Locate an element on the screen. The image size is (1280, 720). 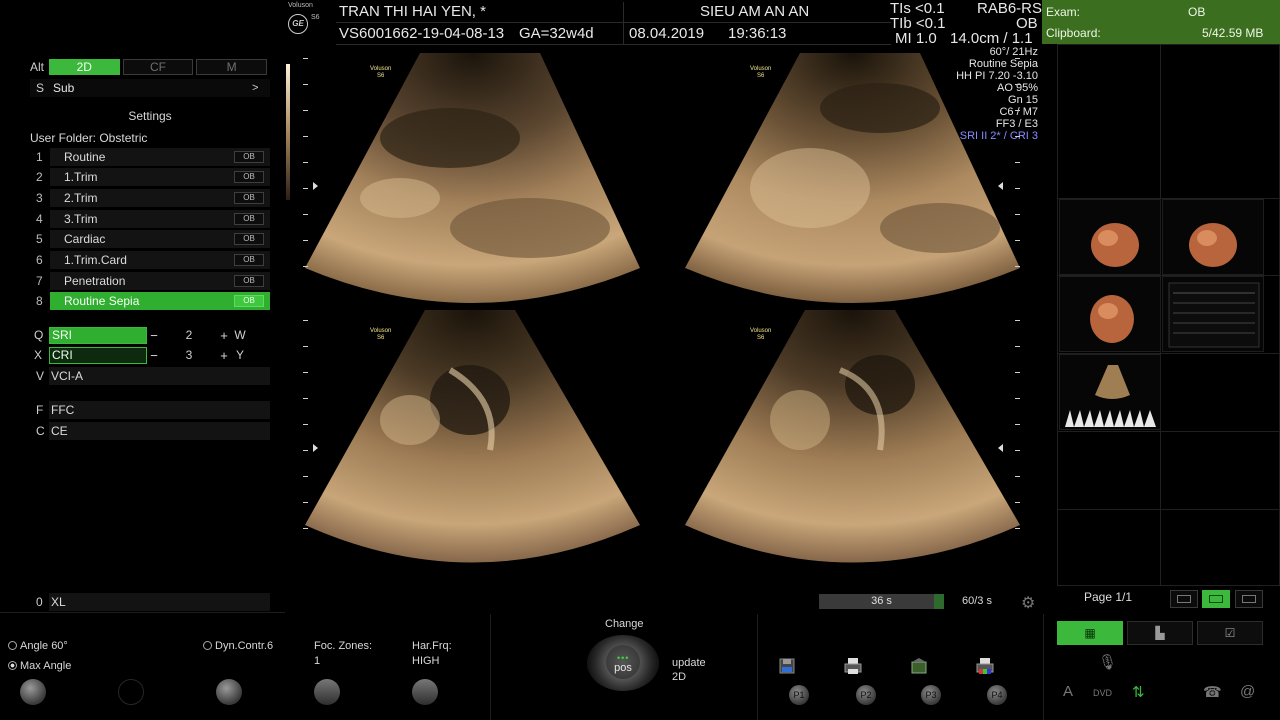
network-icon: ⇅ is located at coordinates (1138, 692).